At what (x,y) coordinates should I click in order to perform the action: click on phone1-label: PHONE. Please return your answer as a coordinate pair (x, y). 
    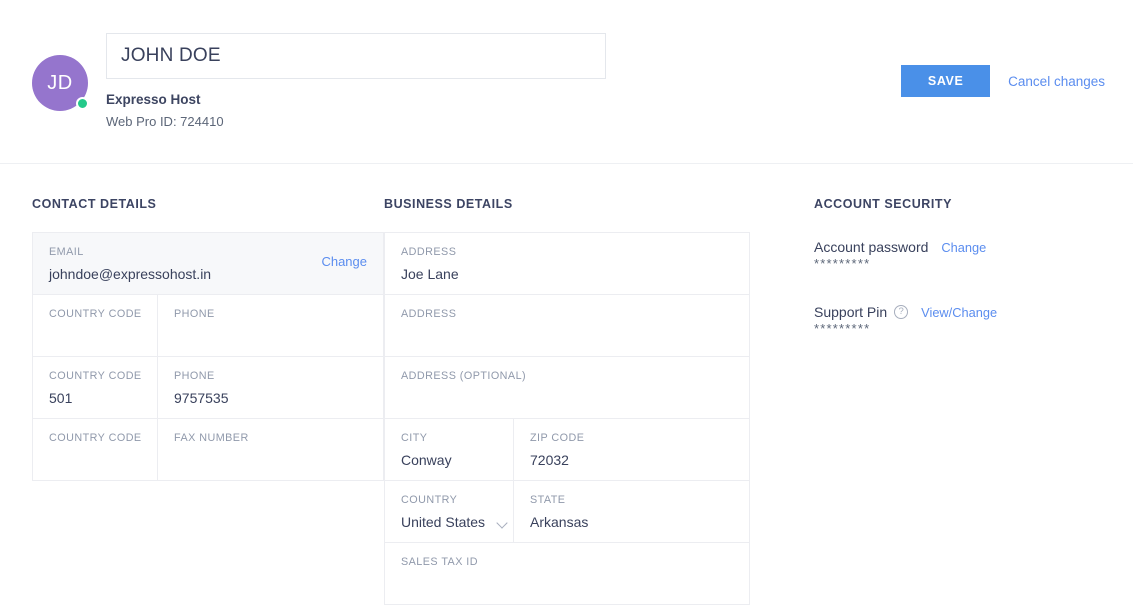
    Looking at the image, I should click on (194, 314).